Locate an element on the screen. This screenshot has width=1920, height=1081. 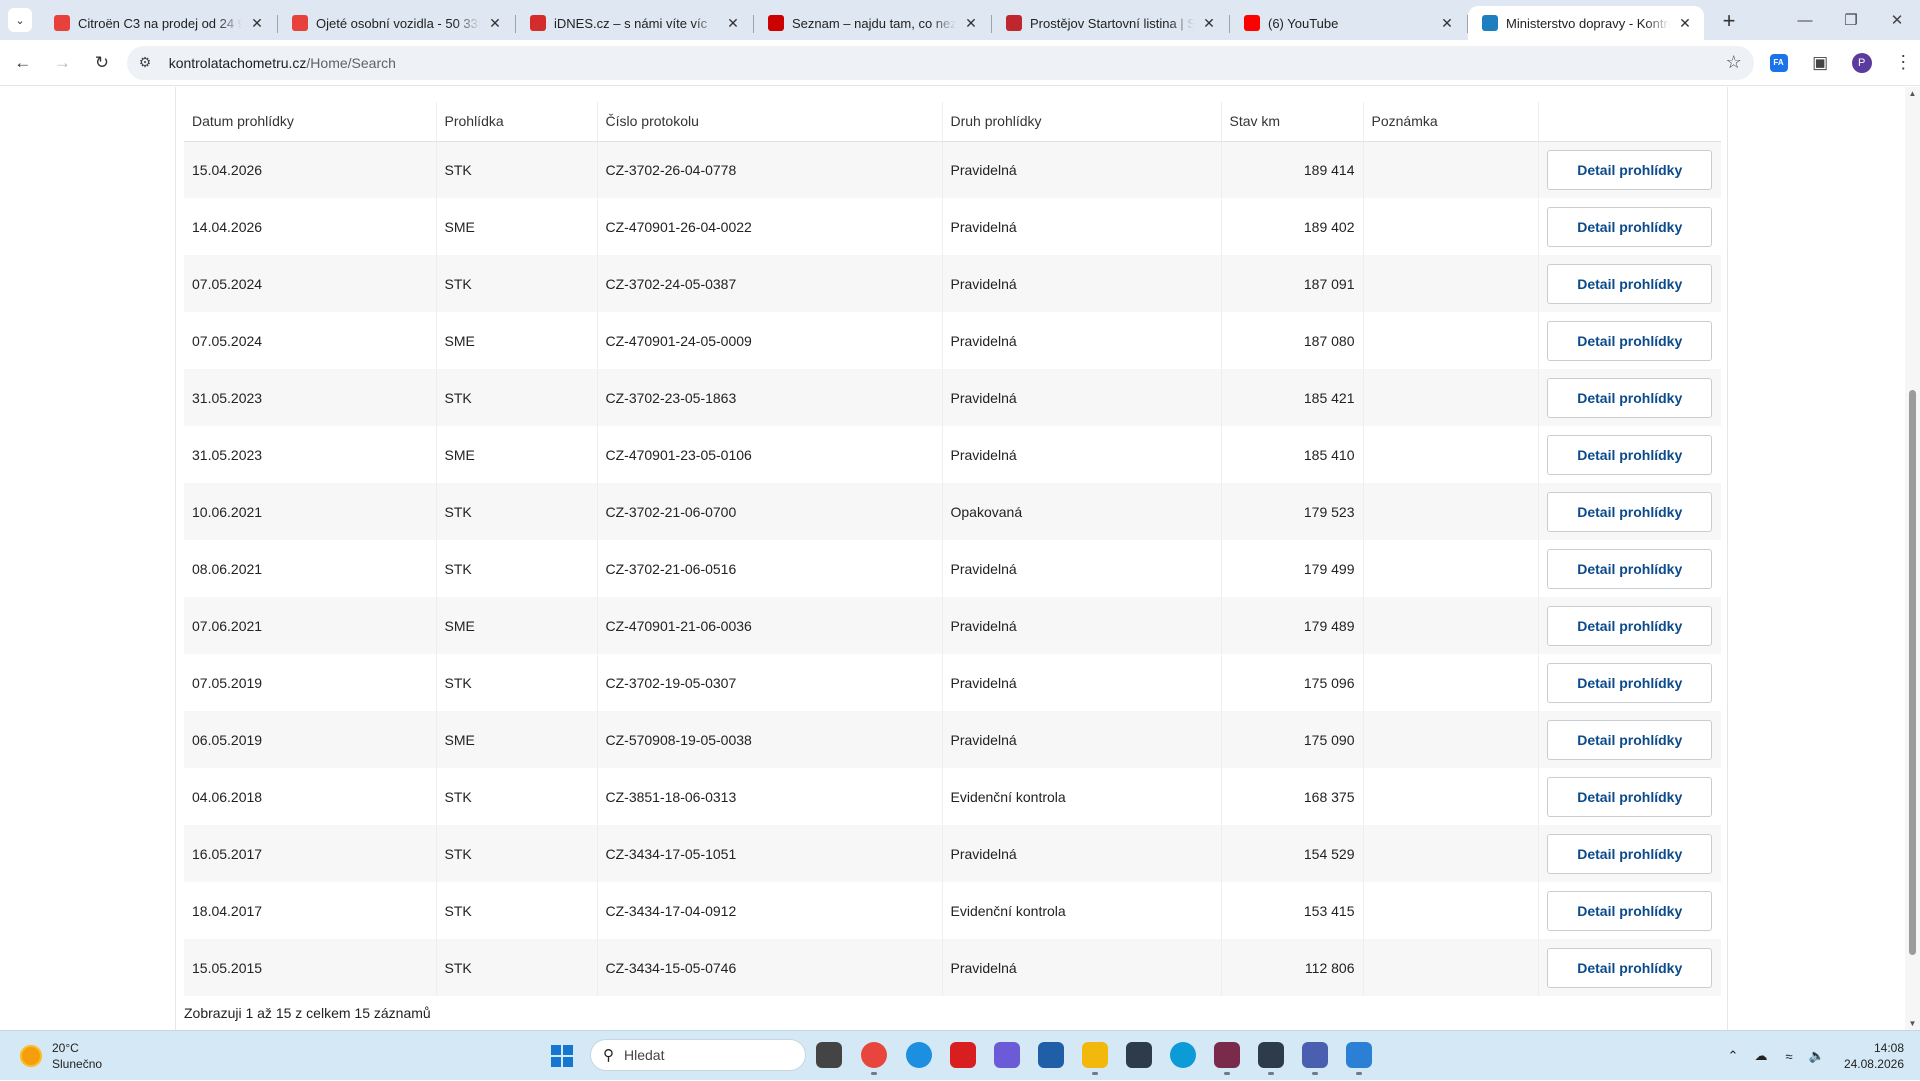
app-icon-blue is located at coordinates (919, 1055).